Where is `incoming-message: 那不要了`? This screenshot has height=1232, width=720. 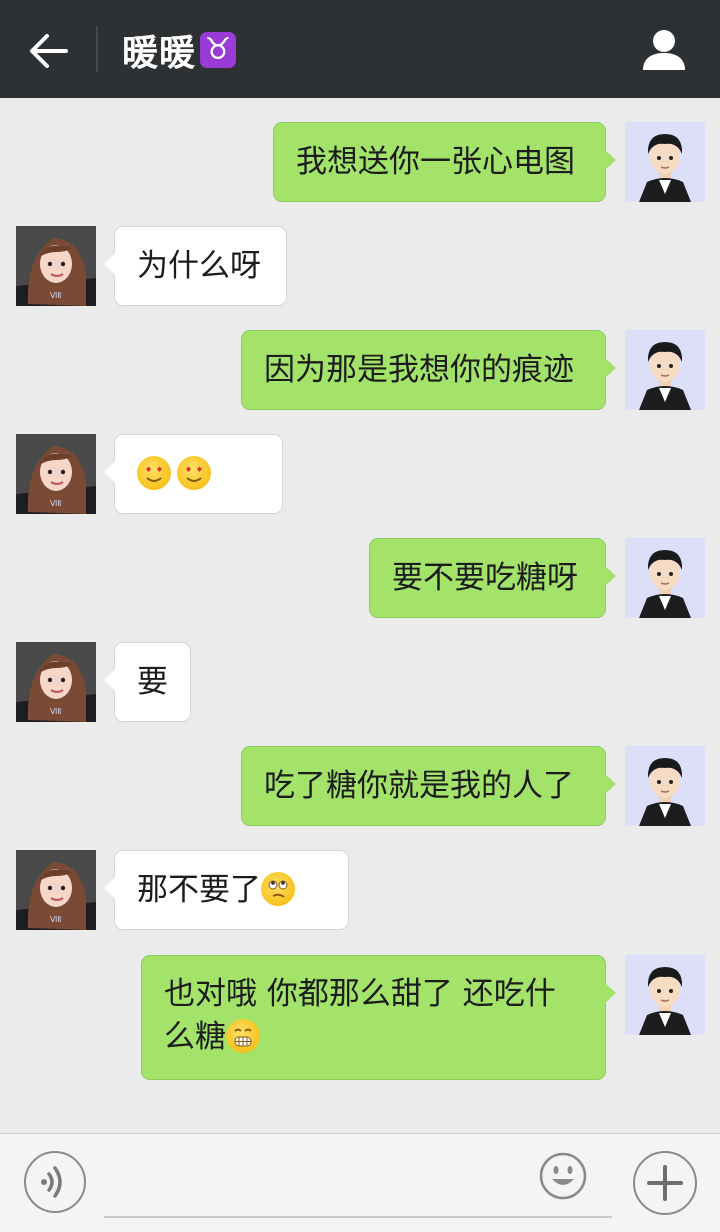
incoming-message: 那不要了 is located at coordinates (226, 890).